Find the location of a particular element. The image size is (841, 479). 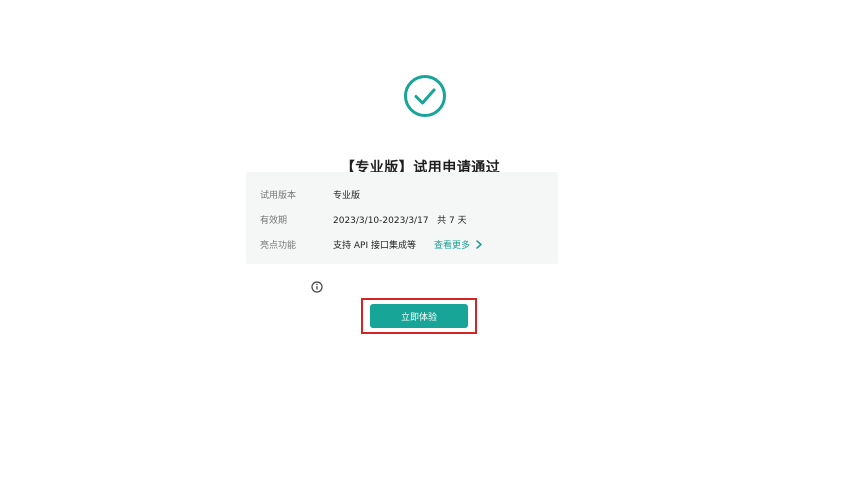

detail-value: 支持 API 接口集成等 is located at coordinates (374, 246).